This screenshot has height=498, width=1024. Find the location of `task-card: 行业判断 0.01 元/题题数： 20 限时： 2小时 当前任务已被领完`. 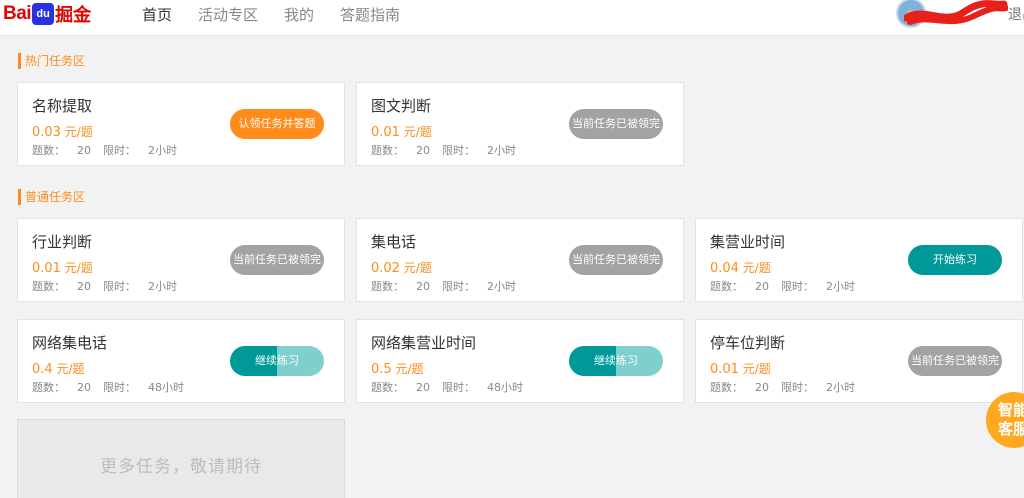

task-card: 行业判断 0.01 元/题题数： 20 限时： 2小时 当前任务已被领完 is located at coordinates (181, 260).